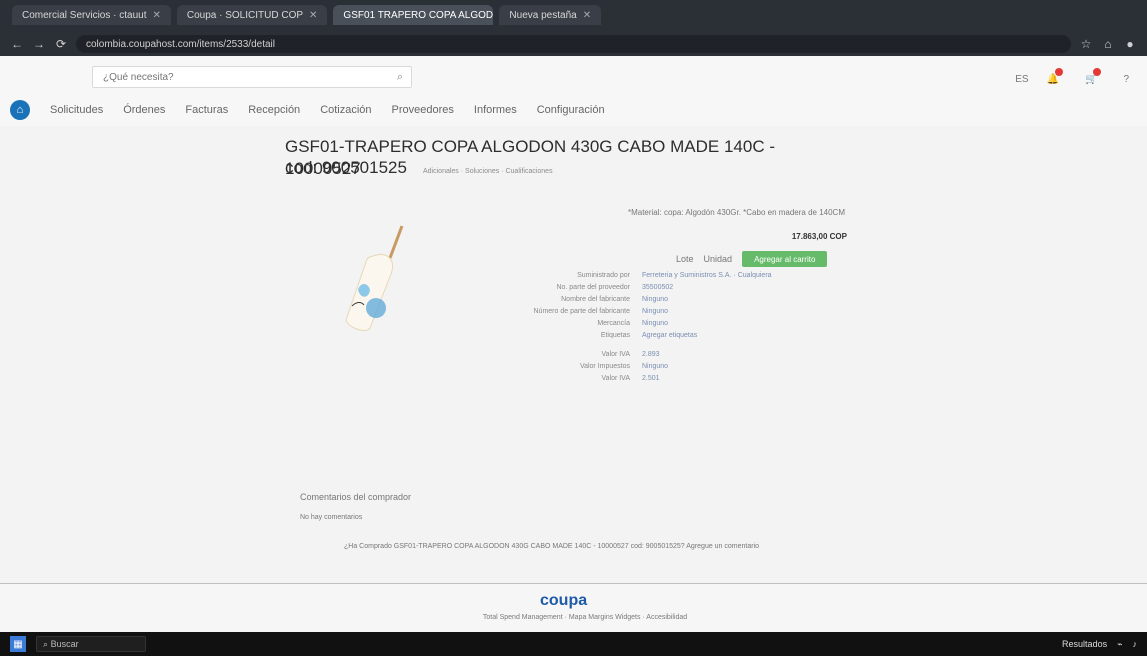 This screenshot has height=656, width=1147. Describe the element at coordinates (651, 354) in the screenshot. I see `detail-value: 2.893` at that location.